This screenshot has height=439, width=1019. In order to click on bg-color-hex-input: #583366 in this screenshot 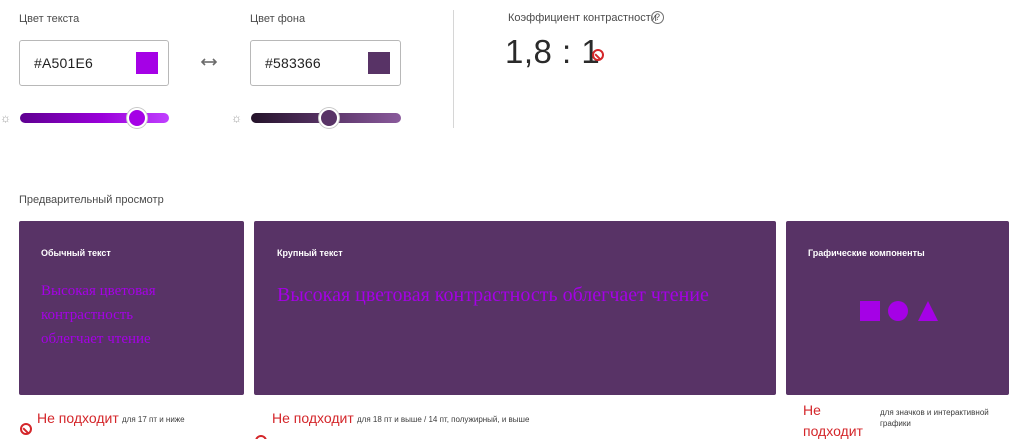, I will do `click(293, 63)`.